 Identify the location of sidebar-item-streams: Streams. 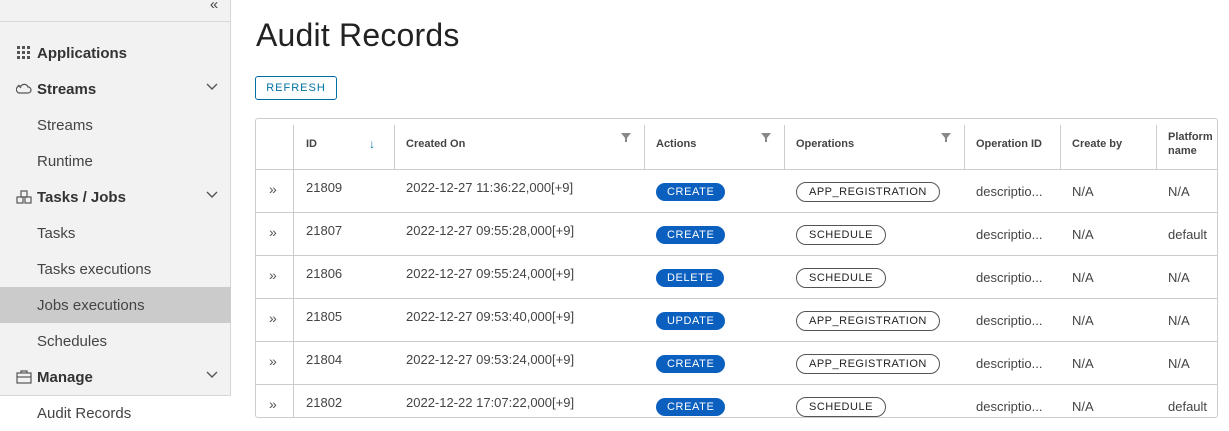
(115, 125).